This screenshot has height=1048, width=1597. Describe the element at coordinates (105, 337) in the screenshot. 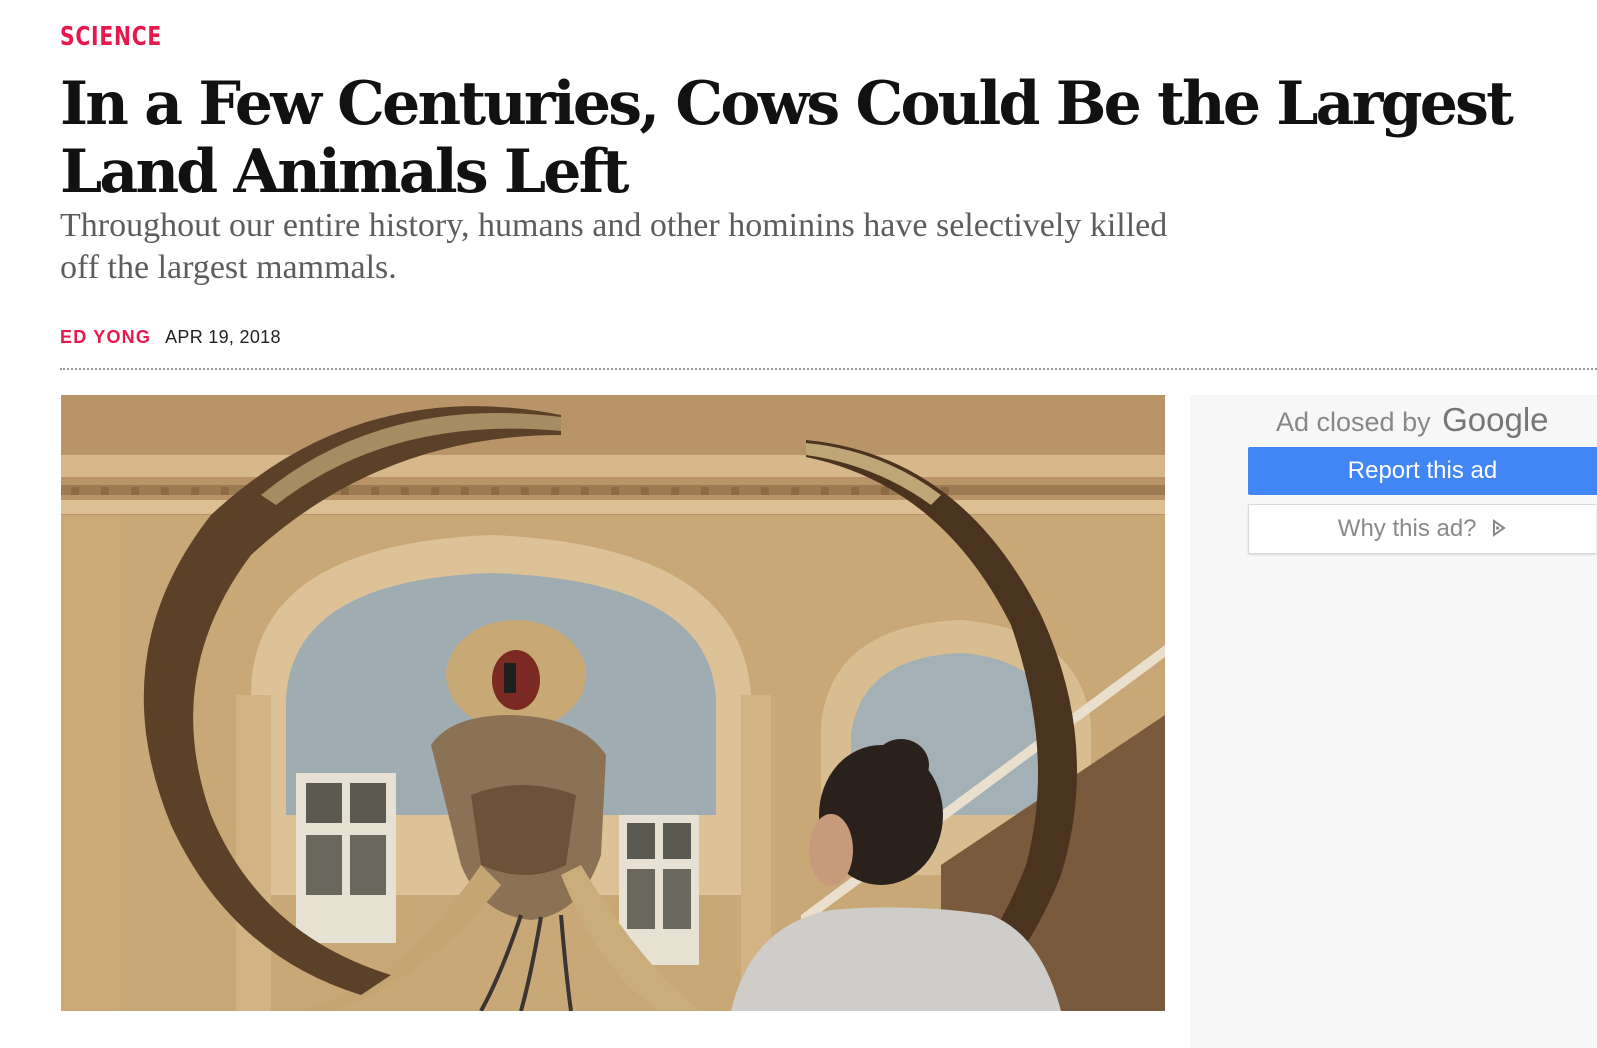

I see `author-link: ED YONG` at that location.